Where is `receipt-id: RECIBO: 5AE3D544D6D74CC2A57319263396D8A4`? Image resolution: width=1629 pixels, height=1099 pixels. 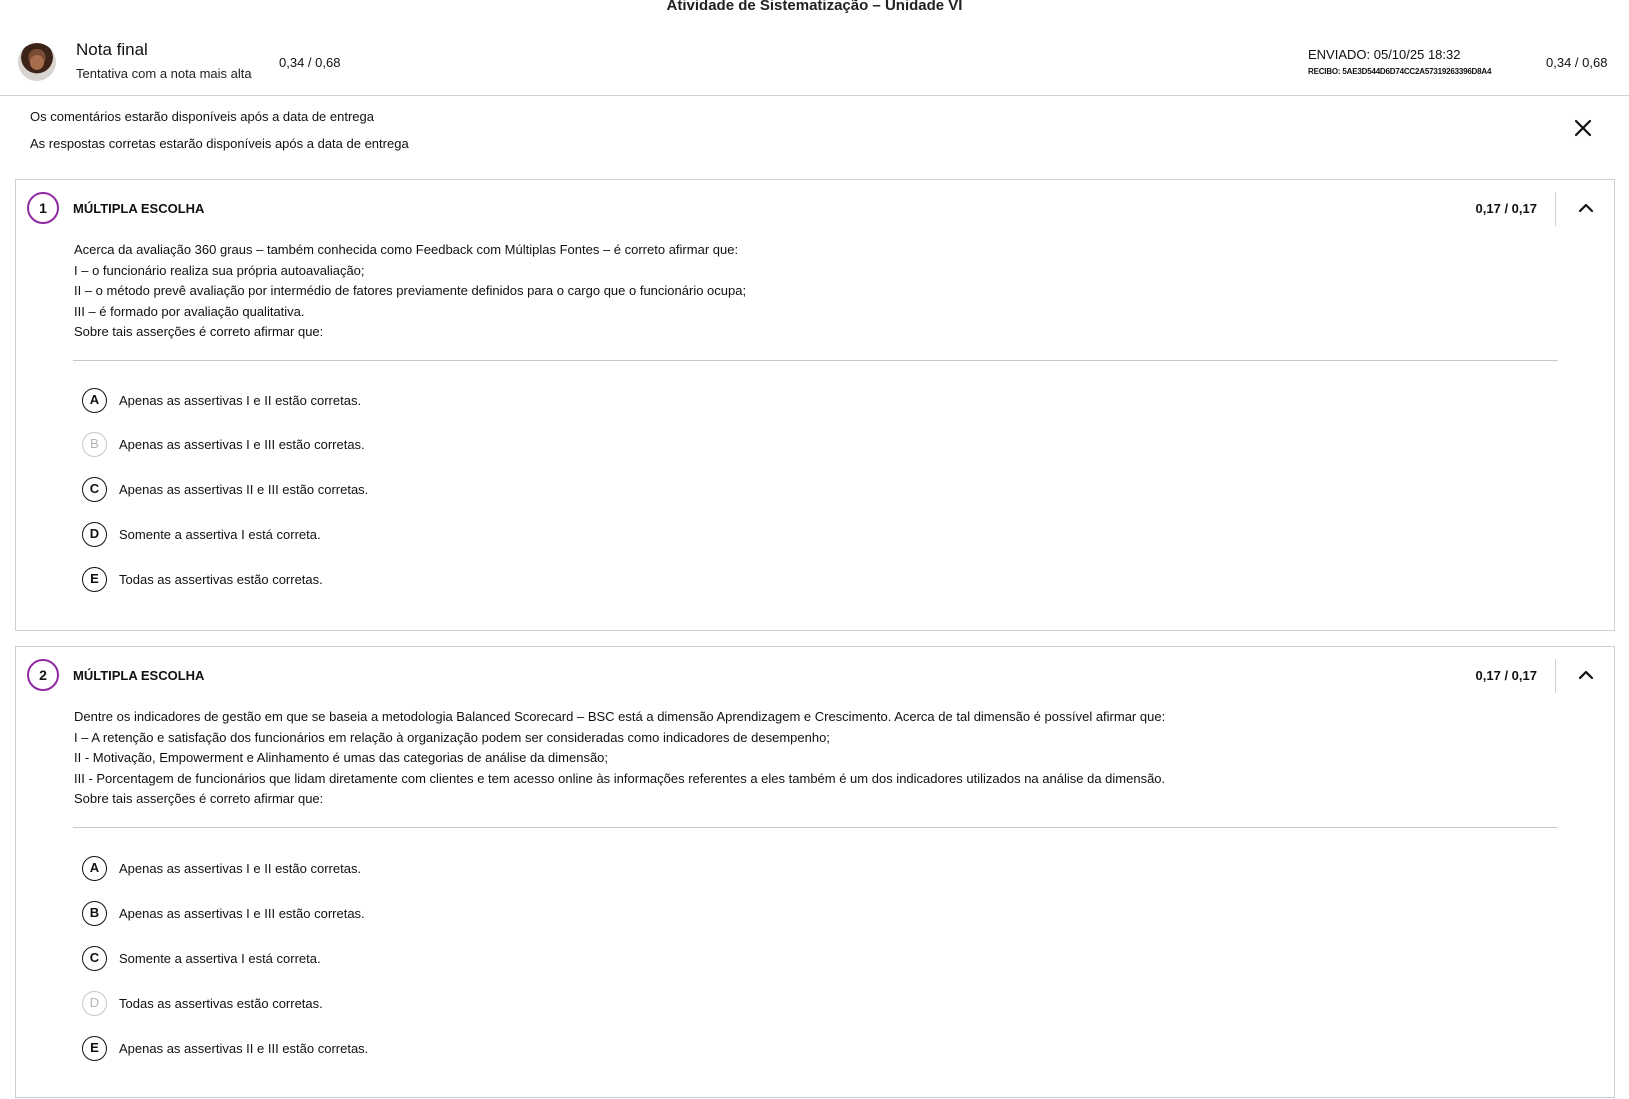 receipt-id: RECIBO: 5AE3D544D6D74CC2A57319263396D8A4 is located at coordinates (1400, 71).